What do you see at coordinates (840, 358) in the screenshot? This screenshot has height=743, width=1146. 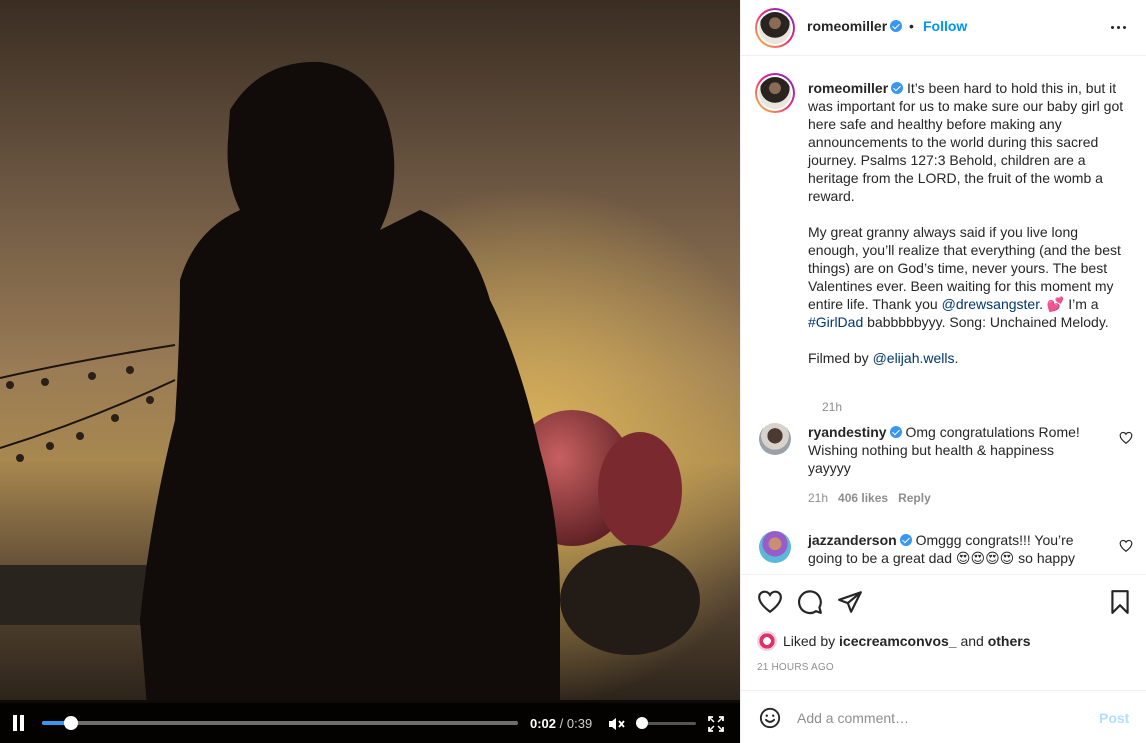 I see `caption-paragraph-3: Filmed by` at bounding box center [840, 358].